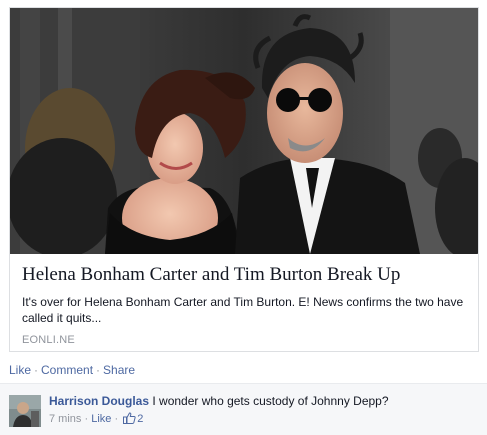 The height and width of the screenshot is (435, 487). What do you see at coordinates (20, 370) in the screenshot?
I see `like-link: Like` at bounding box center [20, 370].